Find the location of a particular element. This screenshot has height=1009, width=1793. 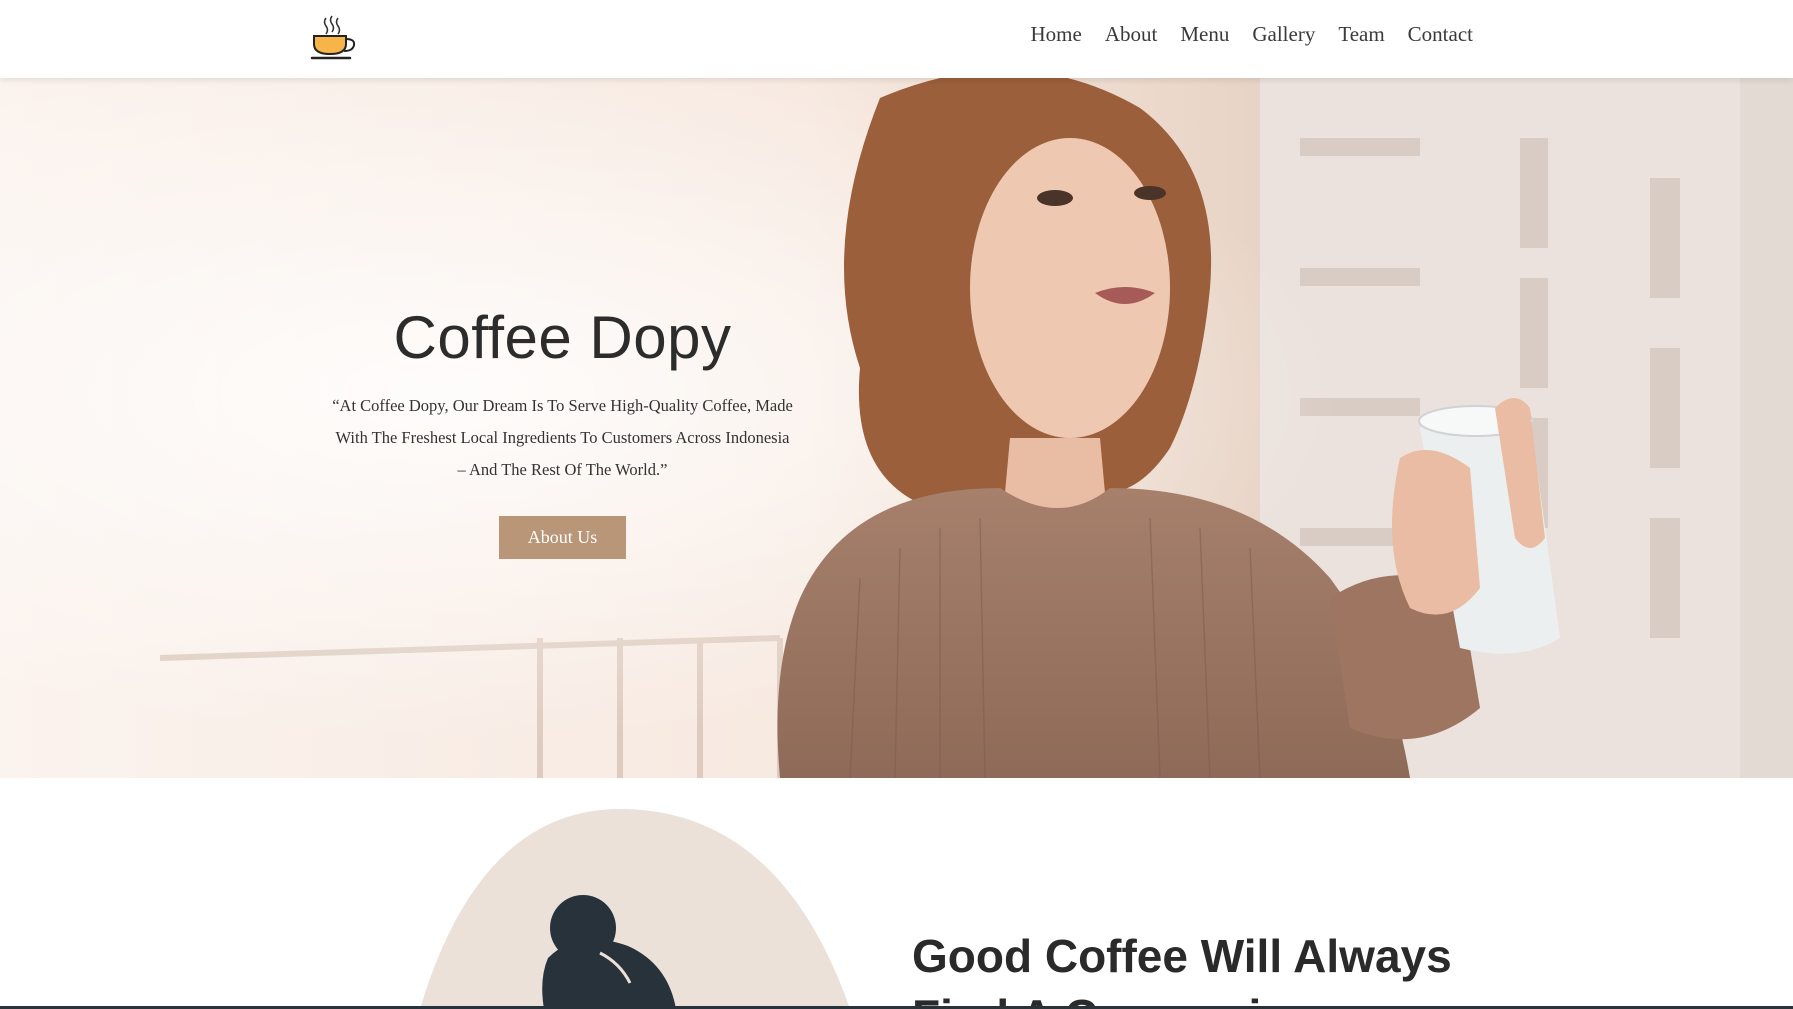

nav-team: Team is located at coordinates (1361, 34).